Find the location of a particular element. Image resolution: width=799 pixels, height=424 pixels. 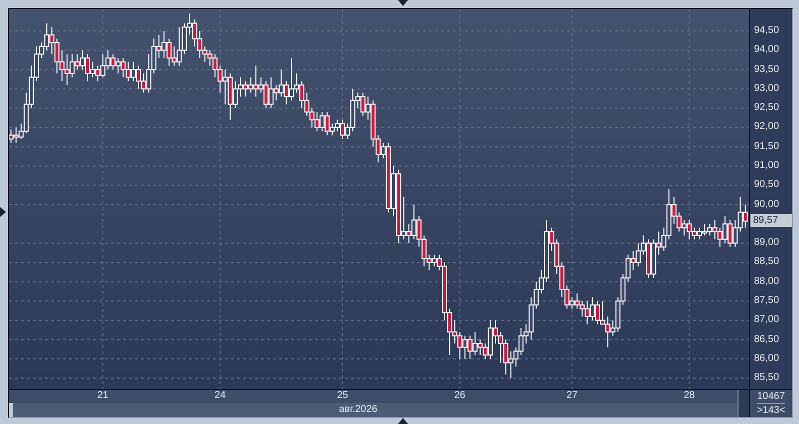

date-axis-label: 24 is located at coordinates (220, 395).